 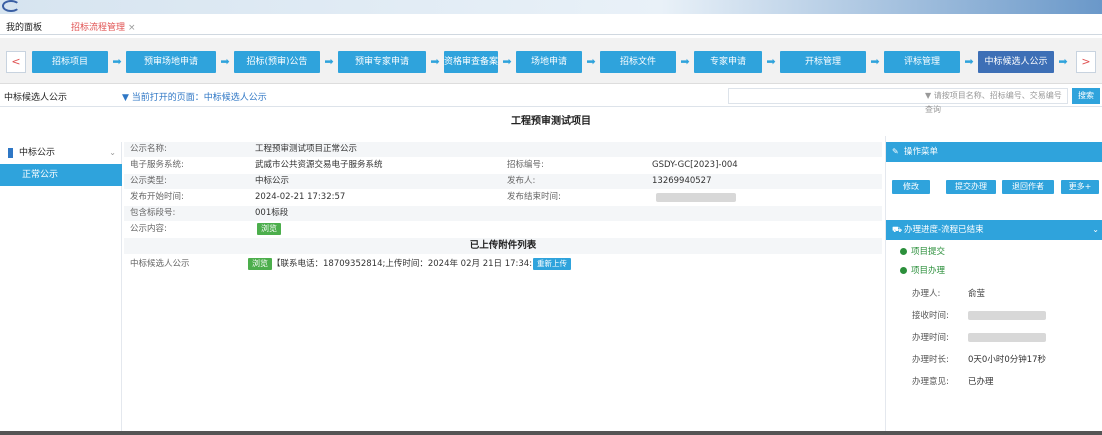 I want to click on car-icon: ⛟, so click(x=897, y=229).